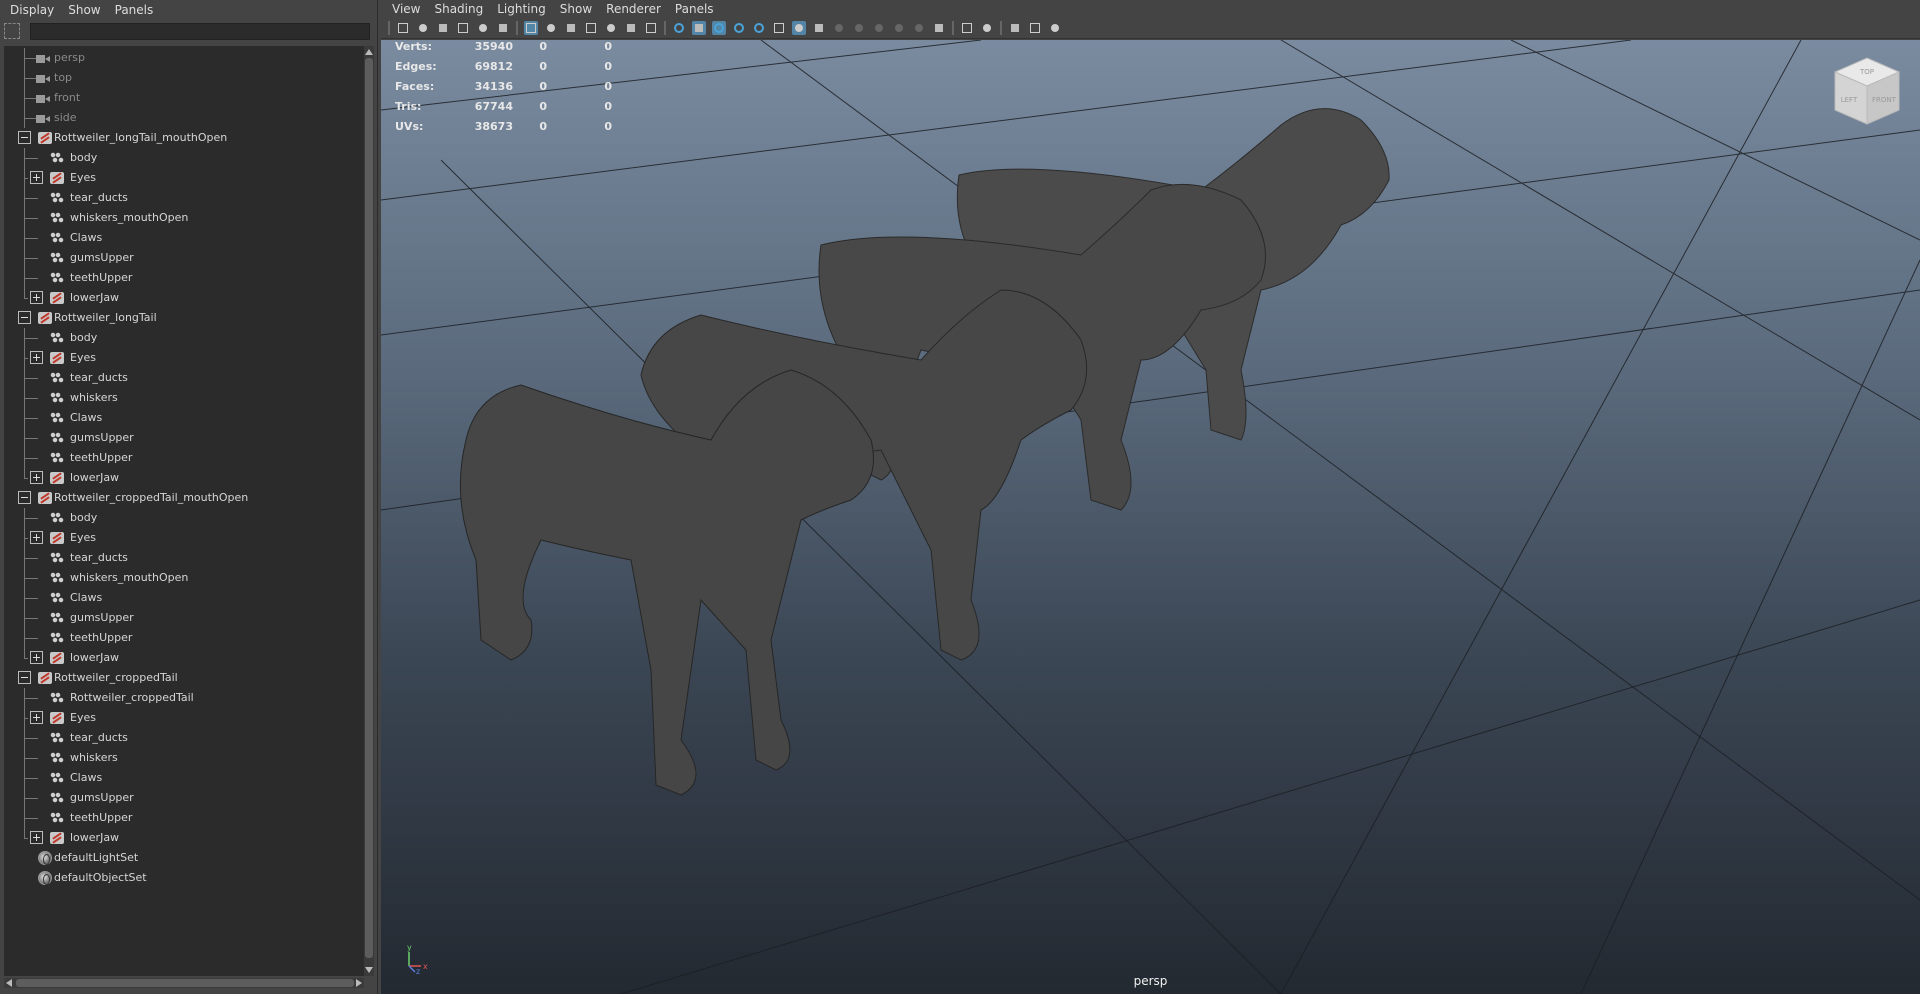 The image size is (1920, 994). I want to click on scroll-right-arrow-icon, so click(359, 983).